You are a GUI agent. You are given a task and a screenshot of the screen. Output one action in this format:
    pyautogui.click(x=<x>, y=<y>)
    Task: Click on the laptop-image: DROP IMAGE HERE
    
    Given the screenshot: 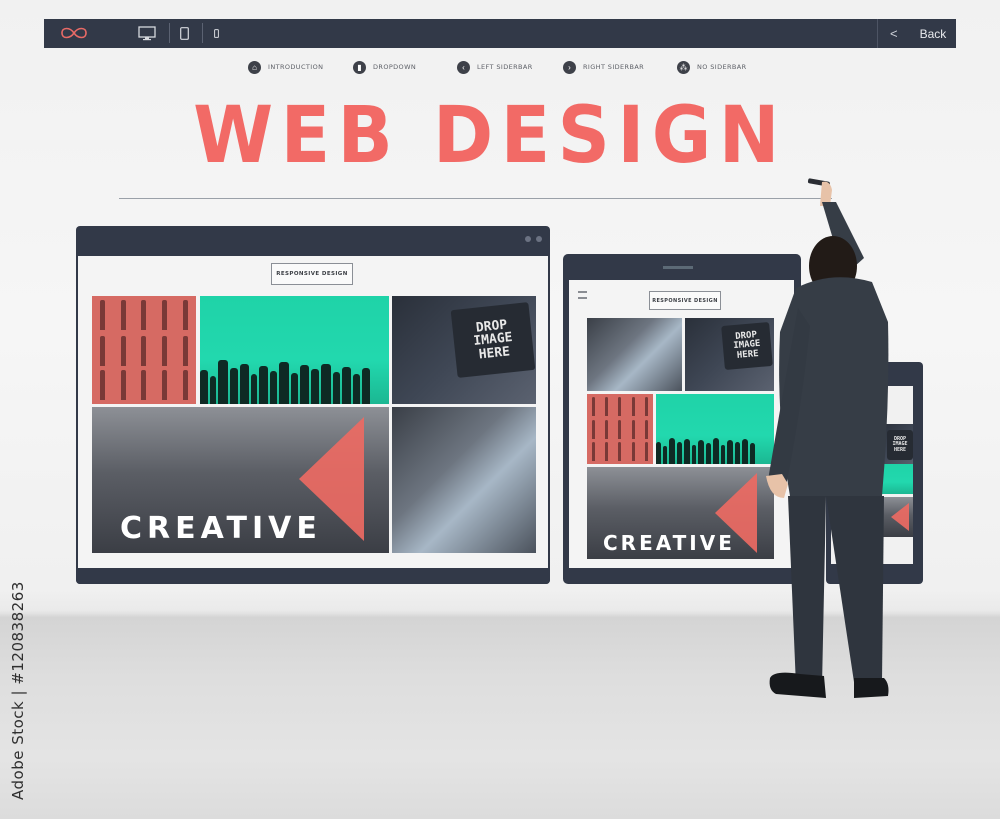 What is the action you would take?
    pyautogui.click(x=464, y=350)
    